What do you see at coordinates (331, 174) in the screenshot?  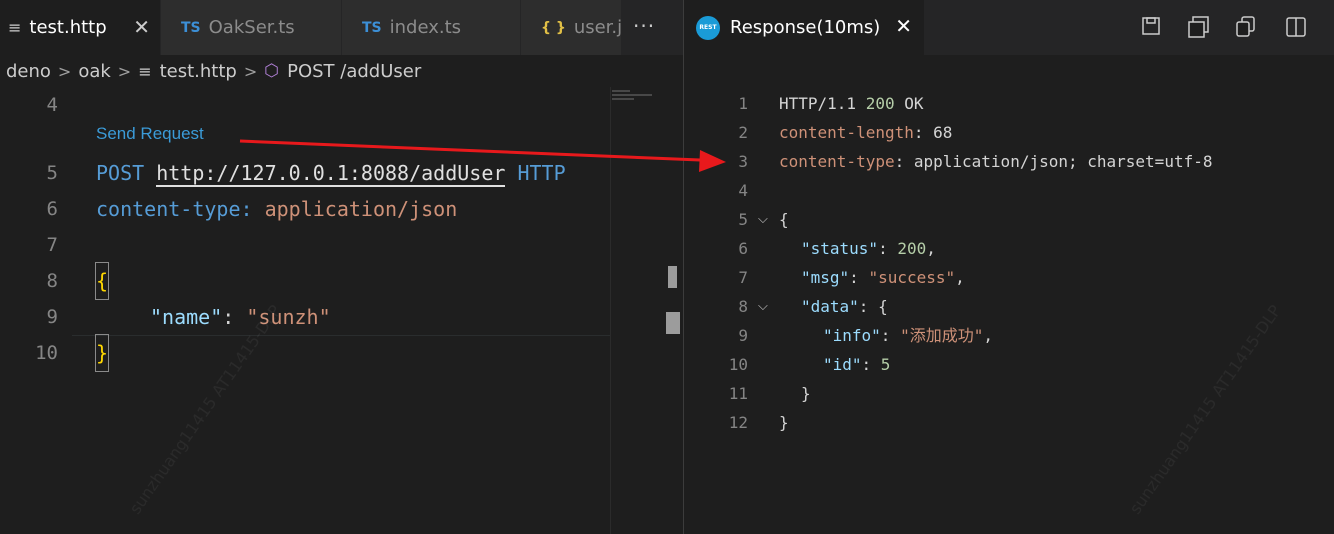 I see `request-url: http://127.0.0.1:8088/addUser` at bounding box center [331, 174].